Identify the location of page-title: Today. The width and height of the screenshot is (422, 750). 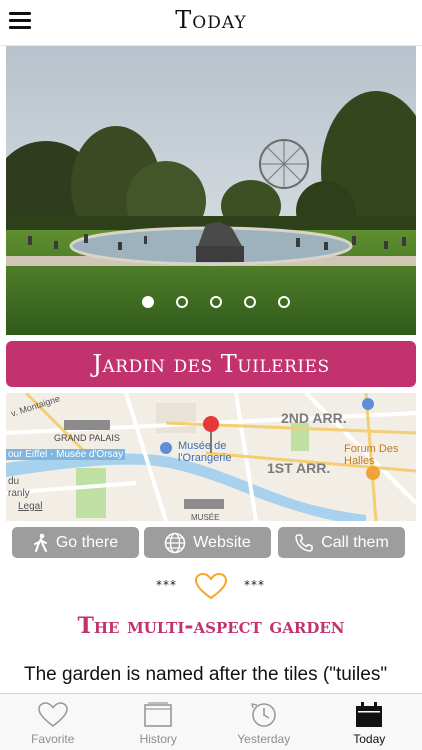
(211, 20).